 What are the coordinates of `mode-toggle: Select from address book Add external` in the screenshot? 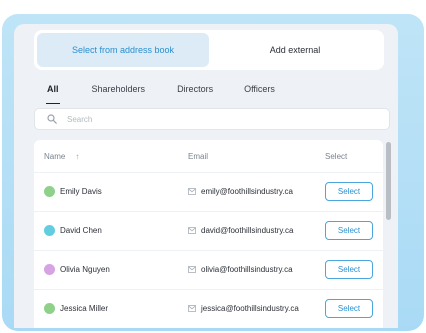 It's located at (209, 50).